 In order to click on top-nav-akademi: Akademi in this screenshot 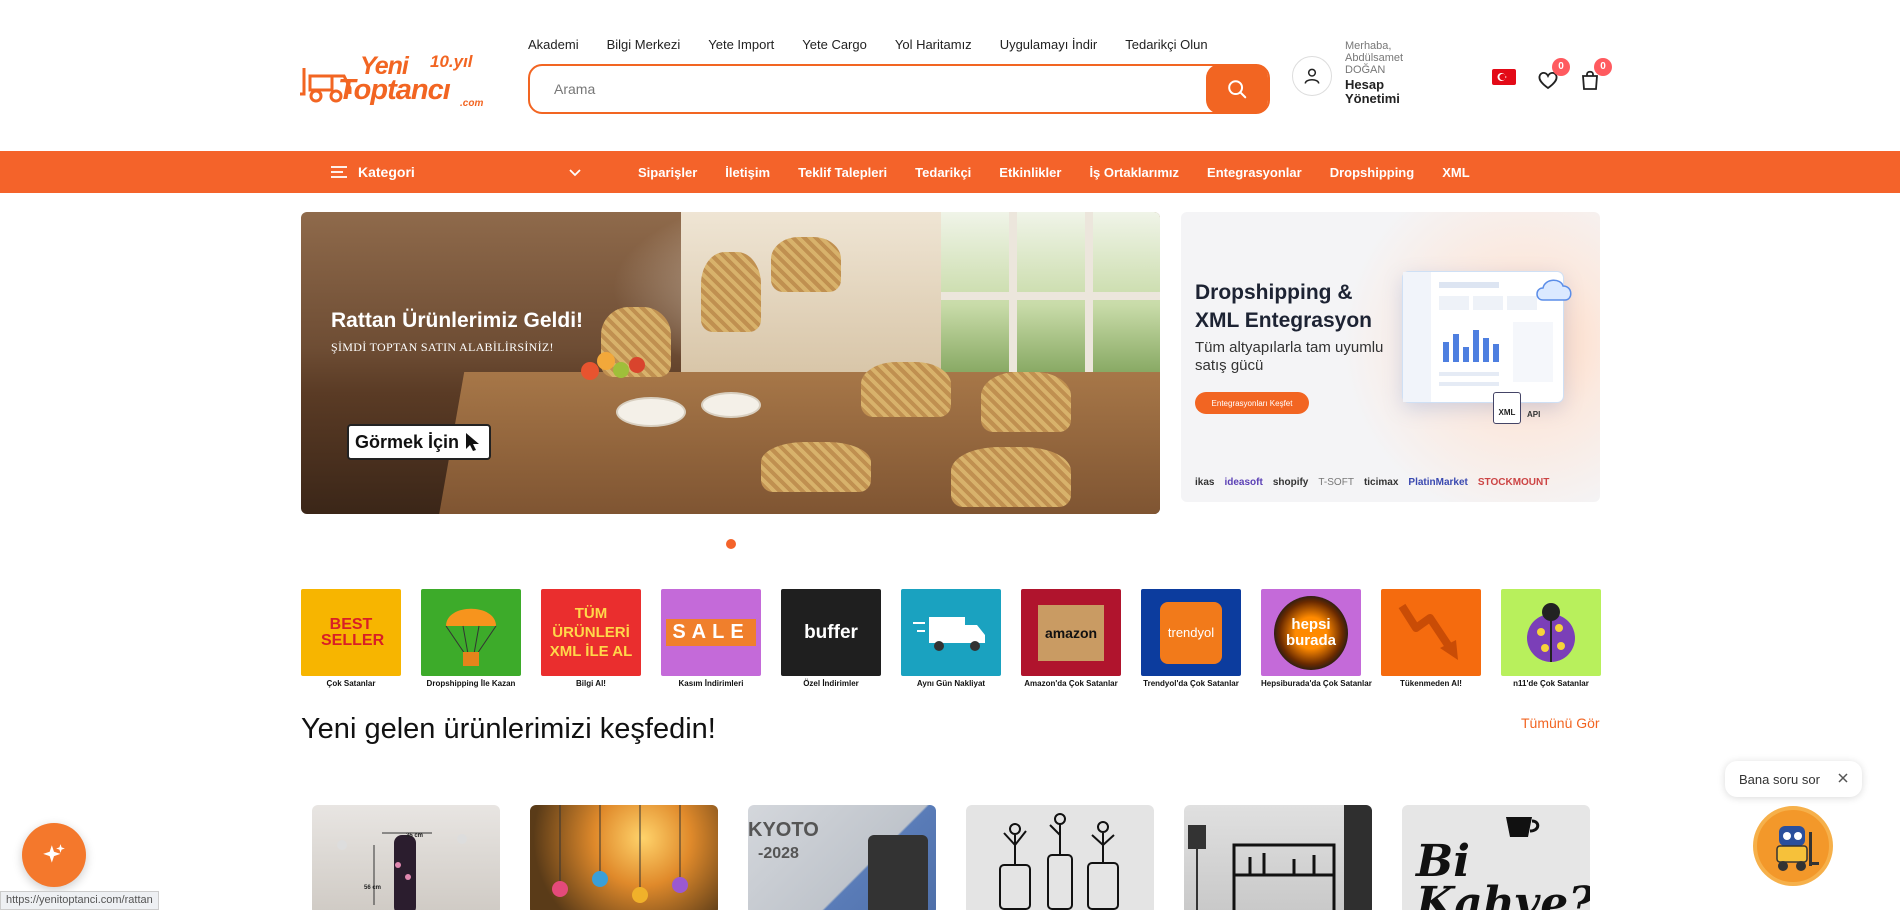, I will do `click(553, 44)`.